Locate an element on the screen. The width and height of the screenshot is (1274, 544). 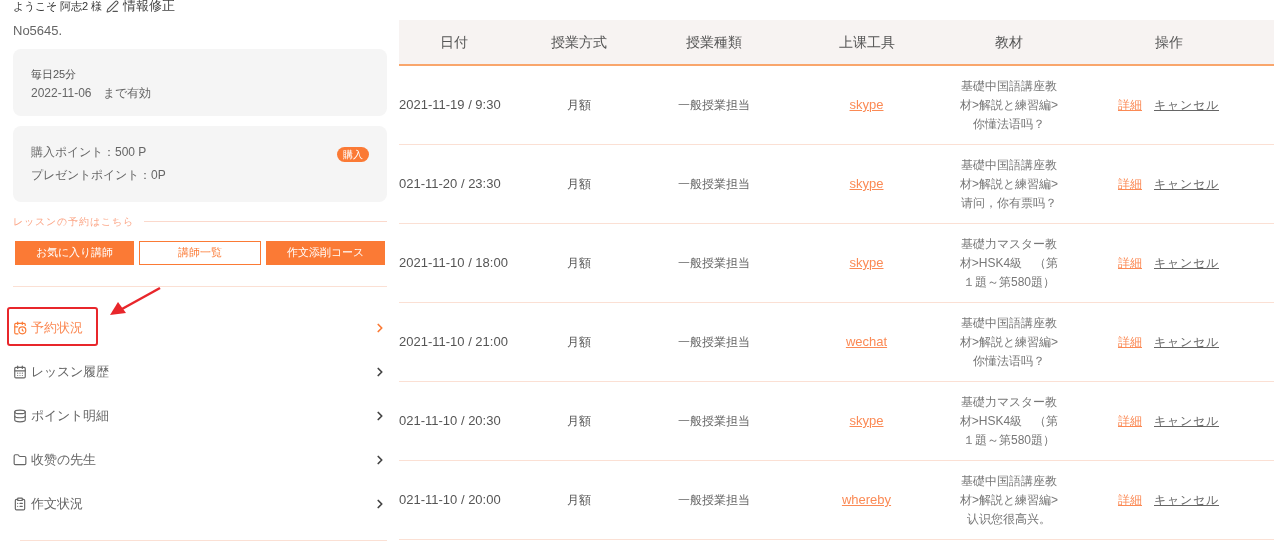
annotation-arrow is located at coordinates (135, 302).